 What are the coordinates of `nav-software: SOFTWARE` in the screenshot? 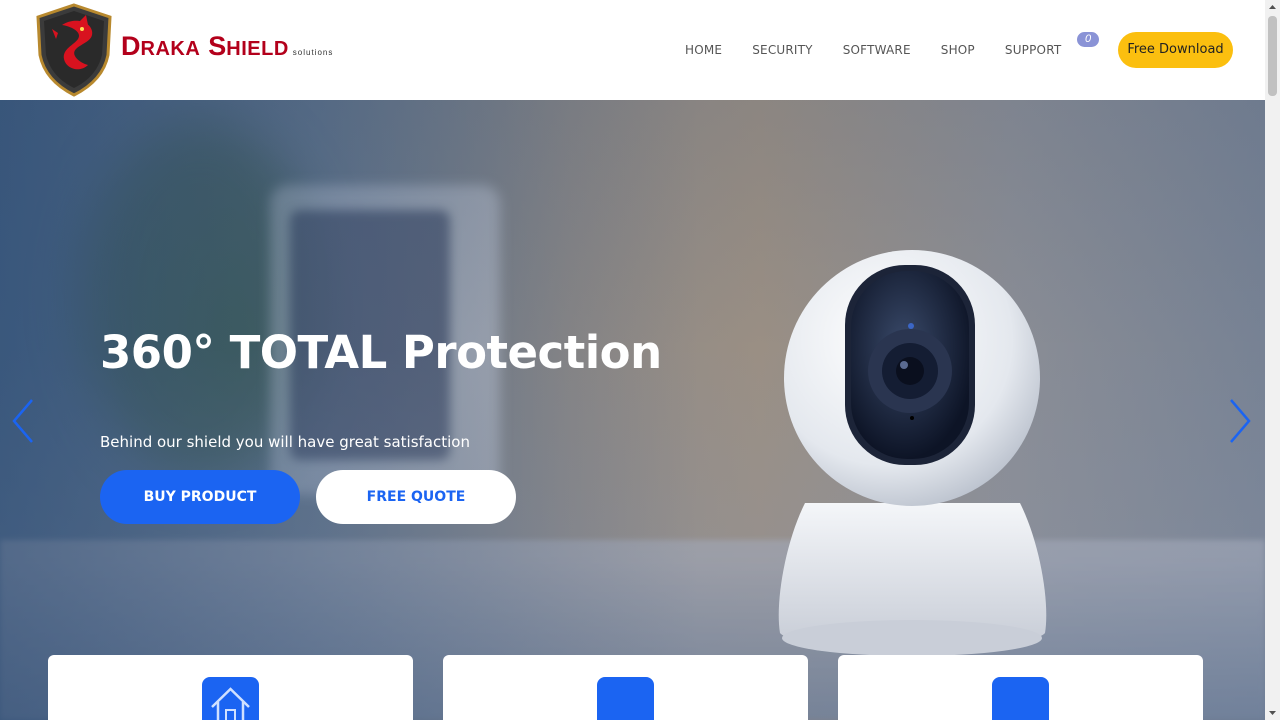 It's located at (877, 50).